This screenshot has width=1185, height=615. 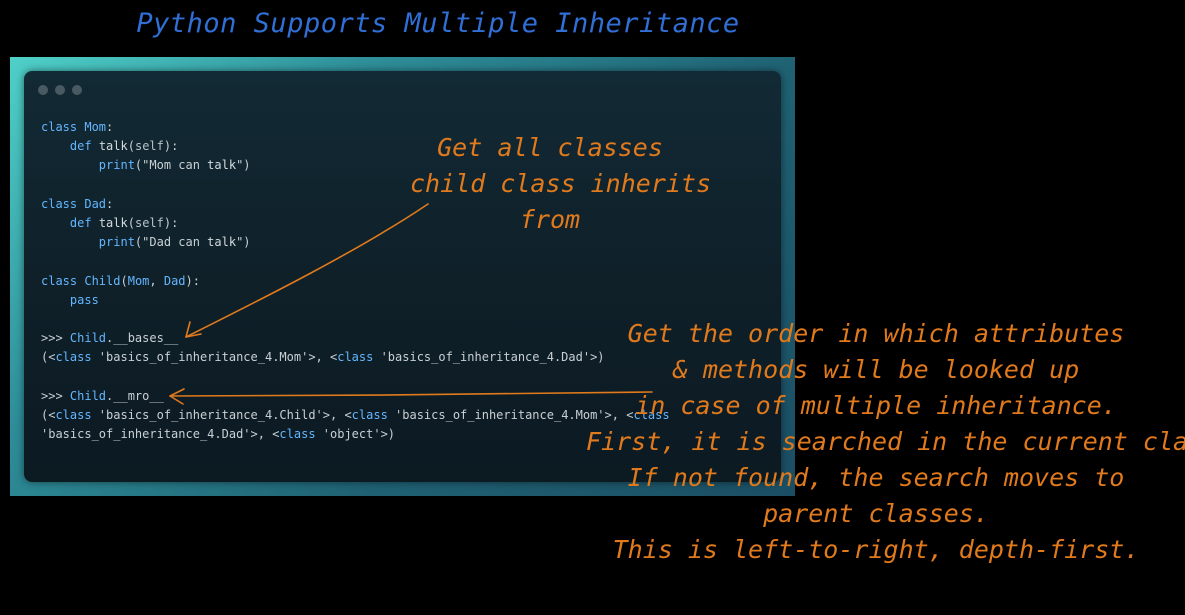 I want to click on code-line: pass, so click(x=84, y=299).